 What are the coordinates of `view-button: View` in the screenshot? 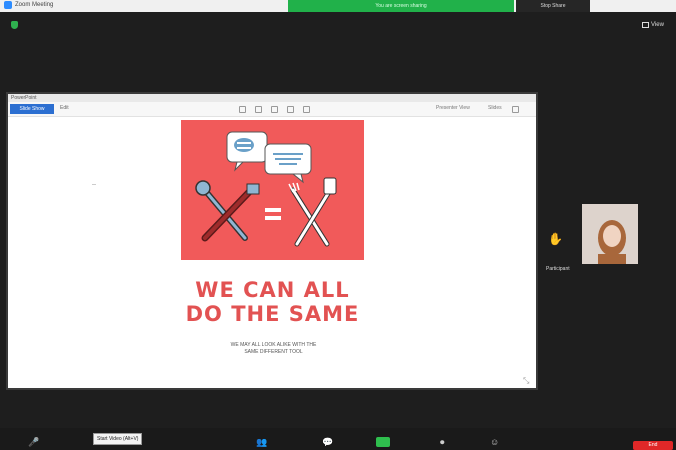 It's located at (653, 25).